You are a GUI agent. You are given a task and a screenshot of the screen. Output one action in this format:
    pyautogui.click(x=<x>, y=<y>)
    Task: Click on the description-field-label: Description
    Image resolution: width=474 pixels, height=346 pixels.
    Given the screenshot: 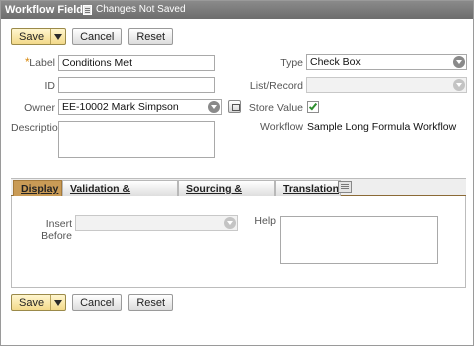 What is the action you would take?
    pyautogui.click(x=37, y=128)
    